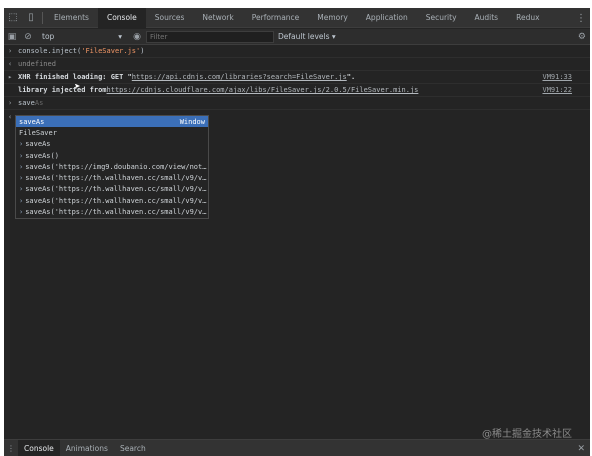 The height and width of the screenshot is (456, 592). Describe the element at coordinates (13, 18) in the screenshot. I see `inspect-icon: ⬚` at that location.